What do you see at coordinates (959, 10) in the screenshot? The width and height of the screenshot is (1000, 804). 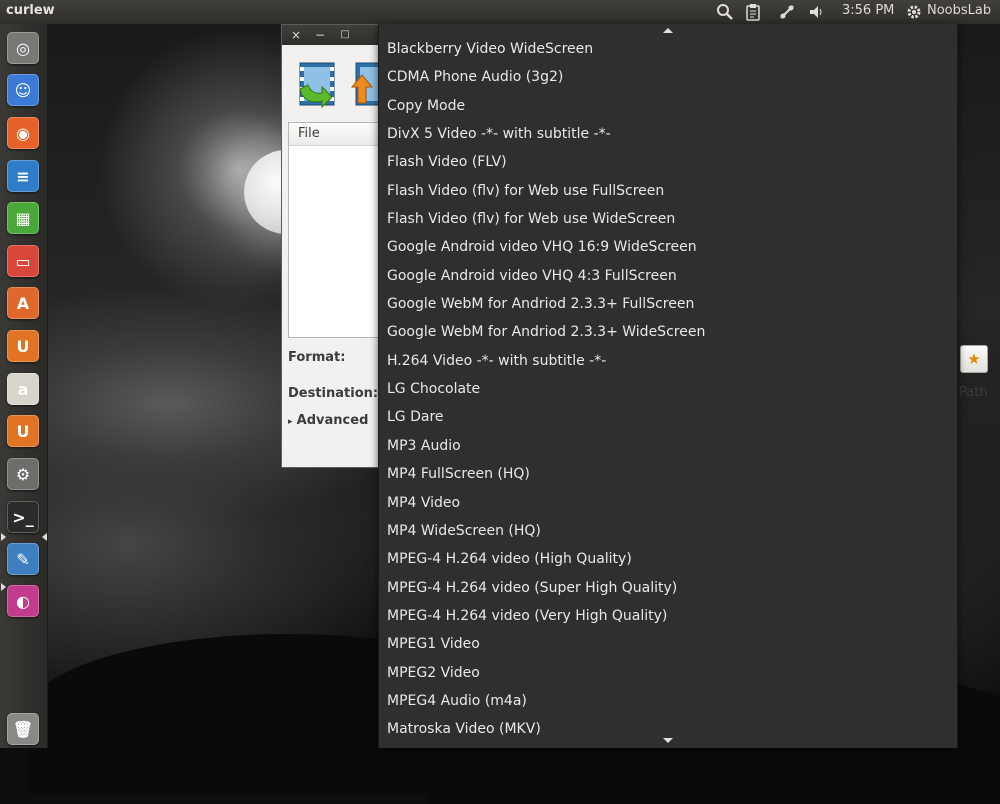 I see `user-name: NoobsLab` at bounding box center [959, 10].